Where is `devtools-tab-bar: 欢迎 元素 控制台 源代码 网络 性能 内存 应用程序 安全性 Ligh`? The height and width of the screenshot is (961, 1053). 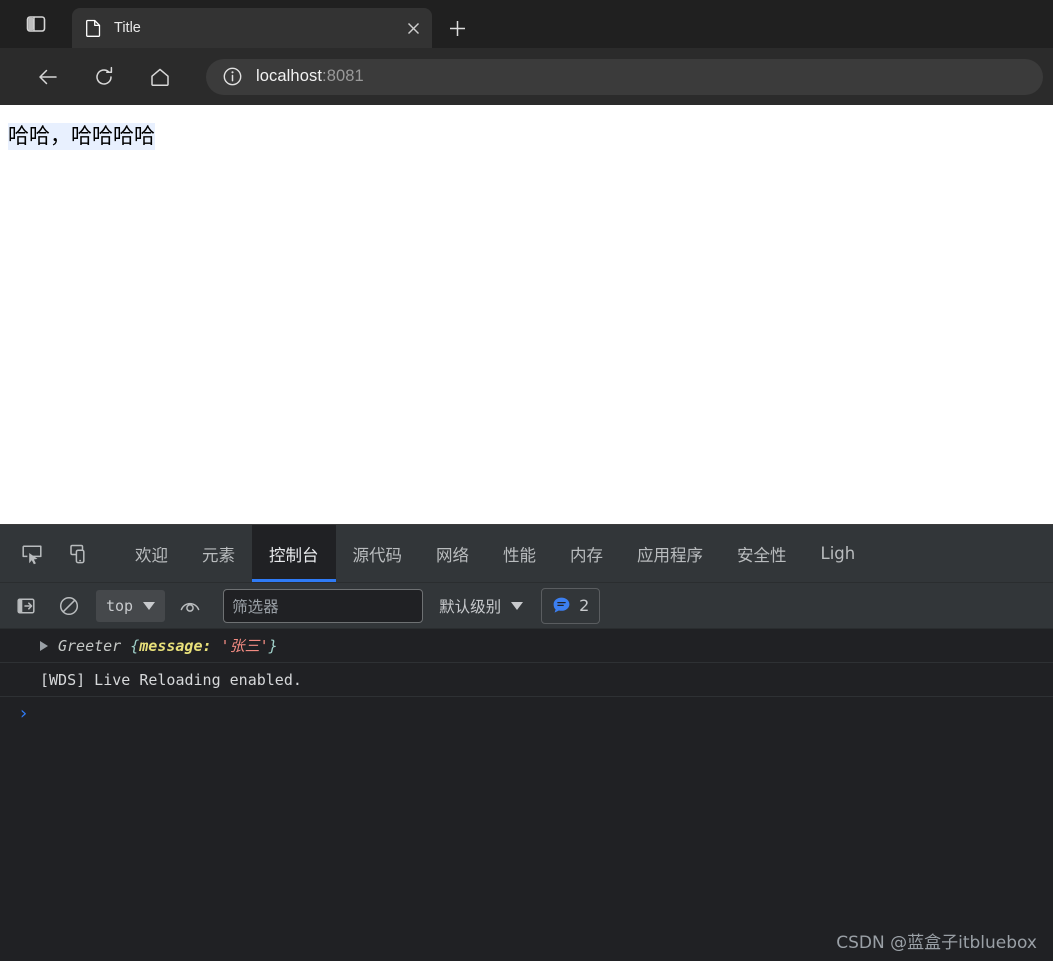
devtools-tab-bar: 欢迎 元素 控制台 源代码 网络 性能 内存 应用程序 安全性 Ligh is located at coordinates (526, 554).